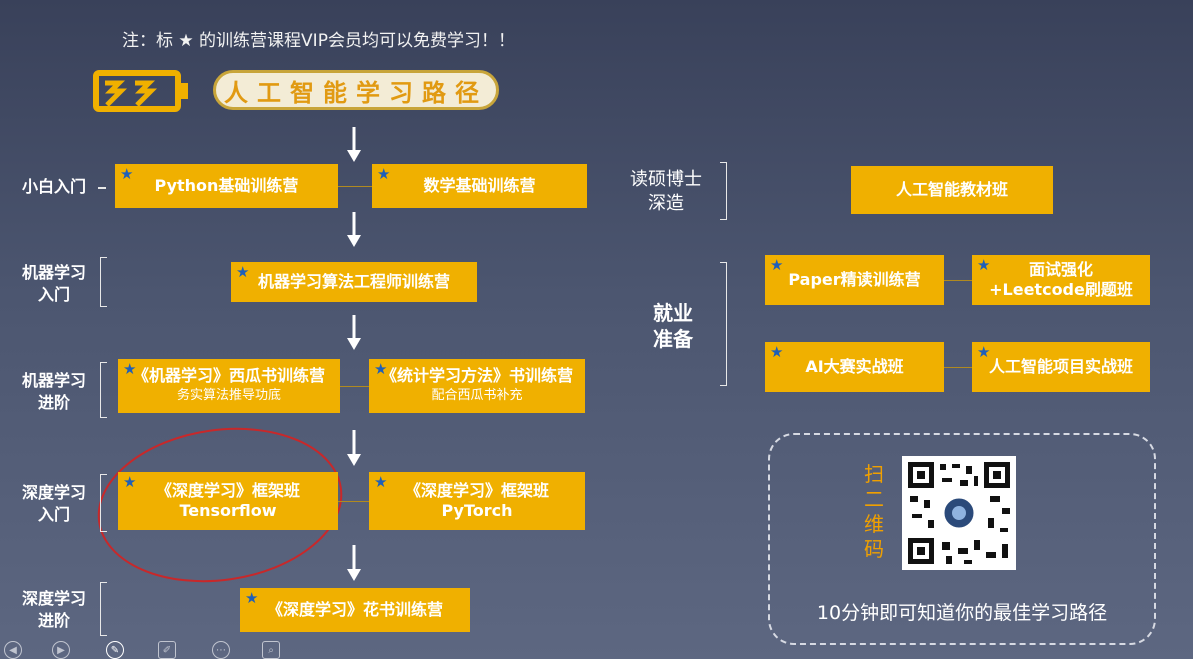 This screenshot has height=659, width=1193. What do you see at coordinates (13, 650) in the screenshot?
I see `prev-icon: ◀` at bounding box center [13, 650].